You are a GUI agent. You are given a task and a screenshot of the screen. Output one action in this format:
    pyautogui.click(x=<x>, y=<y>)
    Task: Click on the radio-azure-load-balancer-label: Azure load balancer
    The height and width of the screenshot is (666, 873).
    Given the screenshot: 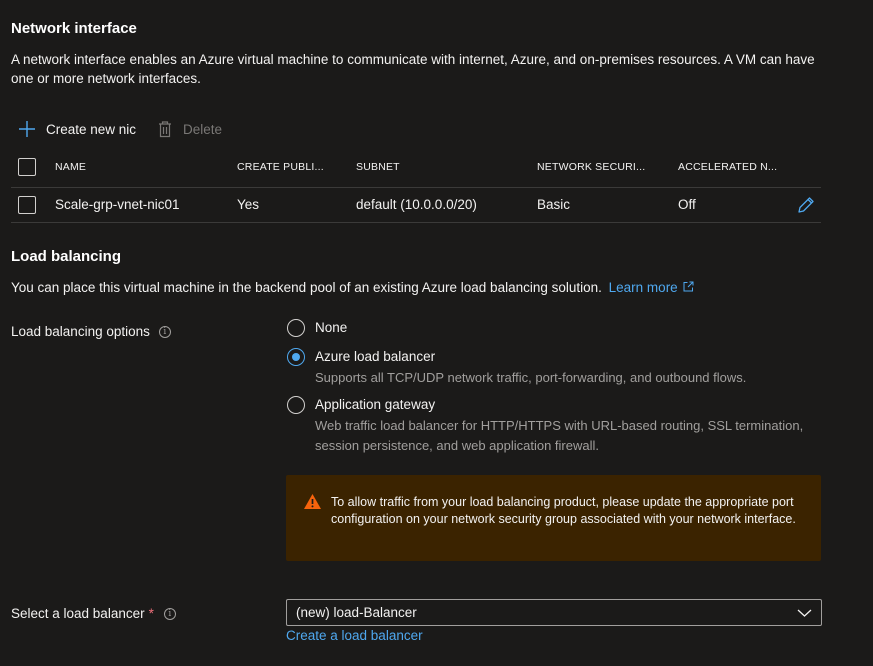 What is the action you would take?
    pyautogui.click(x=375, y=356)
    